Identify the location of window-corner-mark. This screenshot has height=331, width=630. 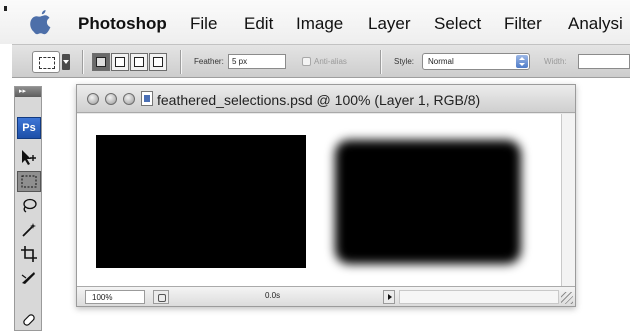
(5, 8).